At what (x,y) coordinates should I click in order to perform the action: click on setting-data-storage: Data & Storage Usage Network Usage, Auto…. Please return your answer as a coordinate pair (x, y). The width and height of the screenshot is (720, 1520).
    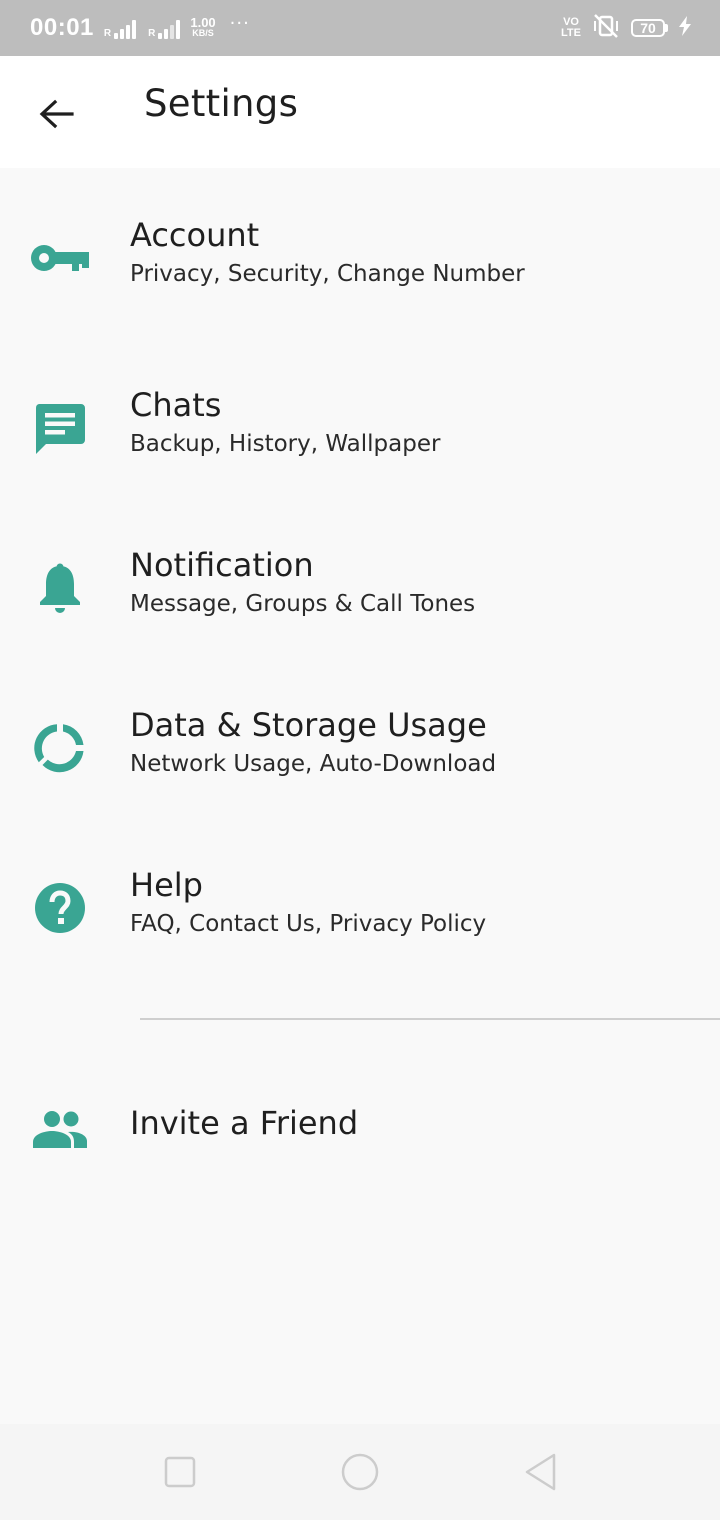
    Looking at the image, I should click on (360, 733).